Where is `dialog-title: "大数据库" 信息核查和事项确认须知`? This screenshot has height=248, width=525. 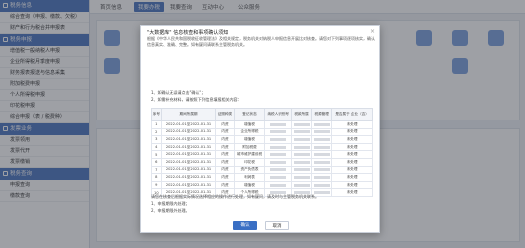 dialog-title: "大数据库" 信息核查和事项确认须知 is located at coordinates (188, 33).